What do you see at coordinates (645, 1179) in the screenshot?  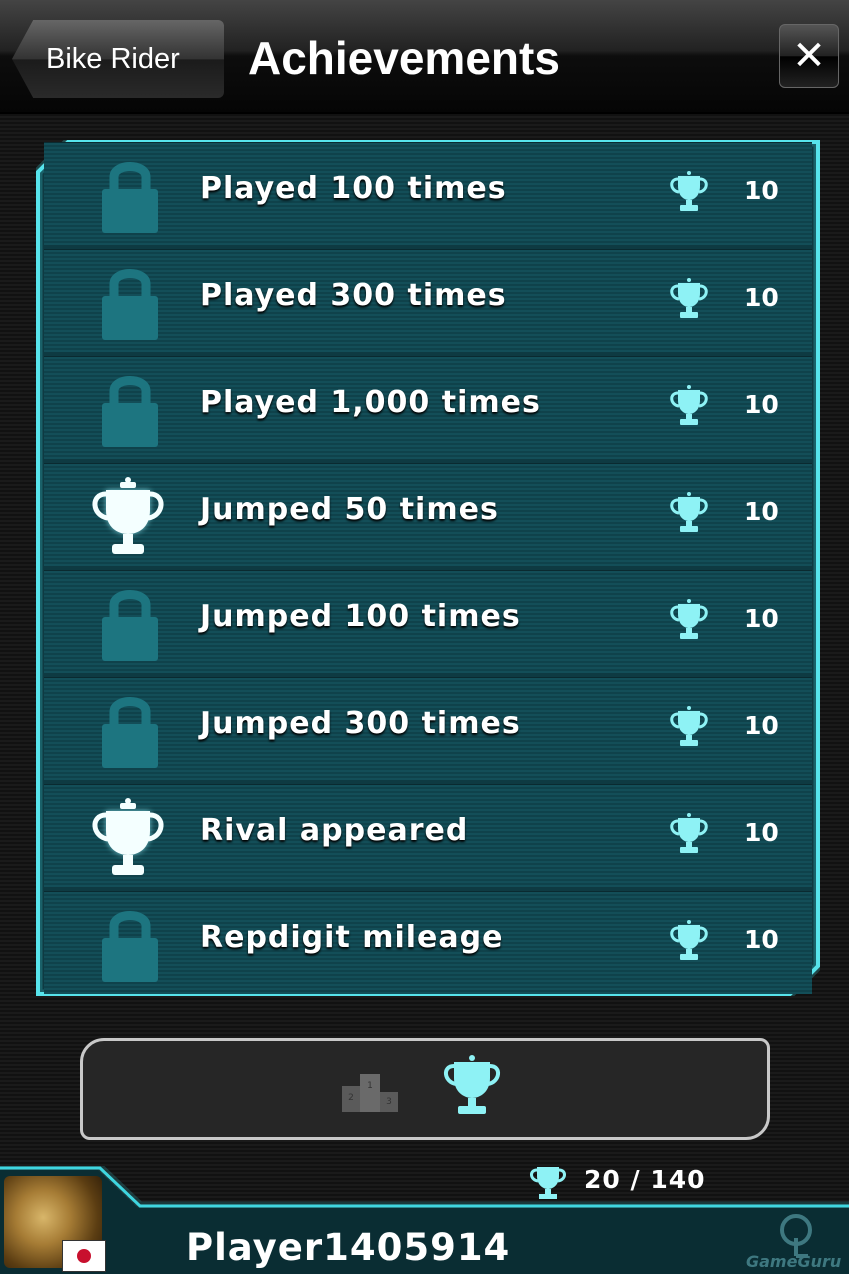 I see `score-total: 20 / 140` at bounding box center [645, 1179].